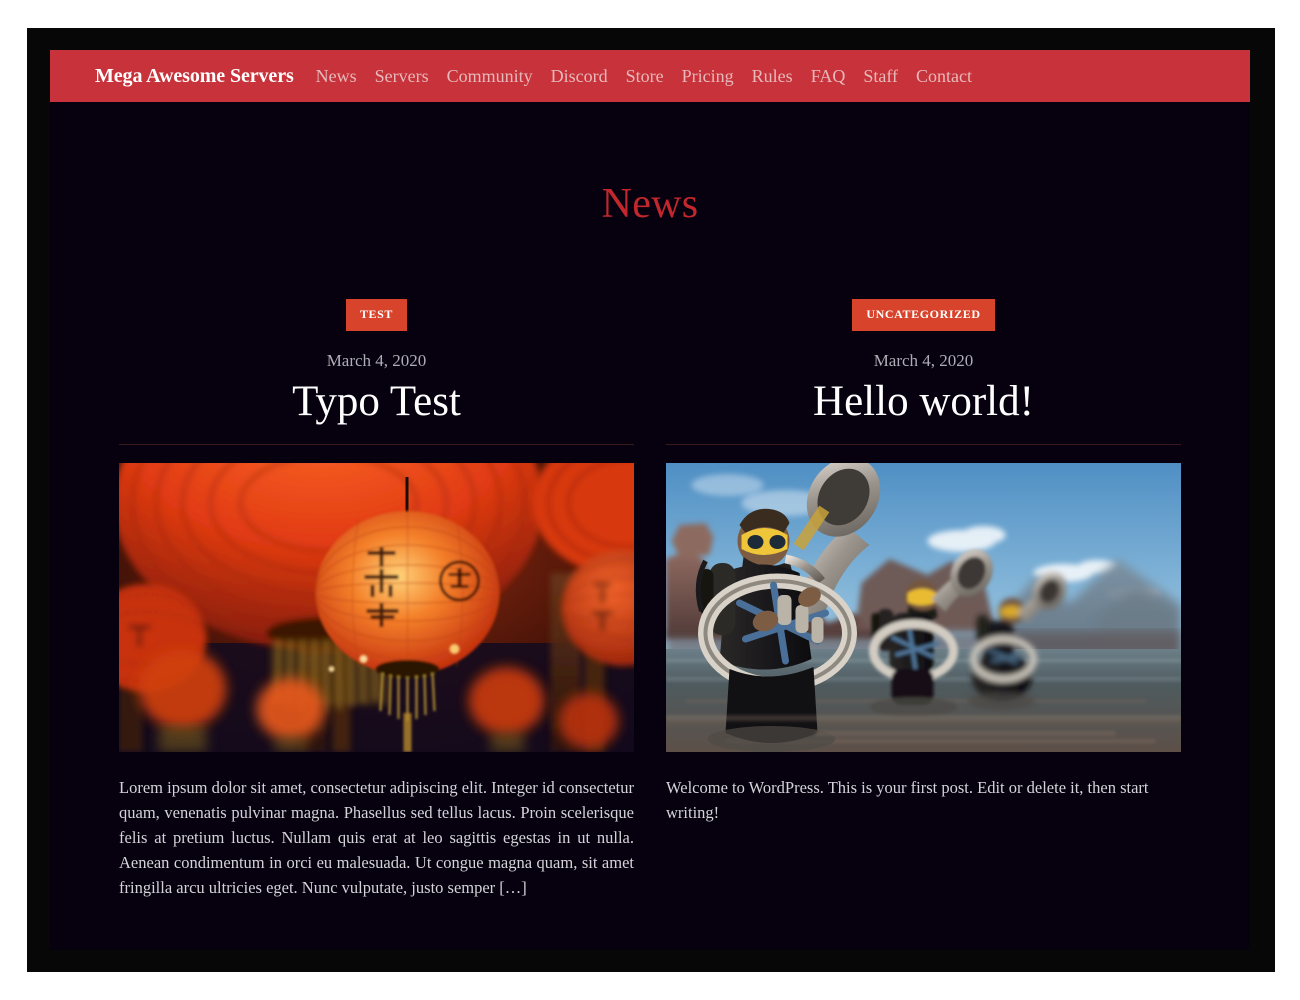 This screenshot has width=1300, height=1000. I want to click on post-category-badge: UNCATEGORIZED, so click(923, 315).